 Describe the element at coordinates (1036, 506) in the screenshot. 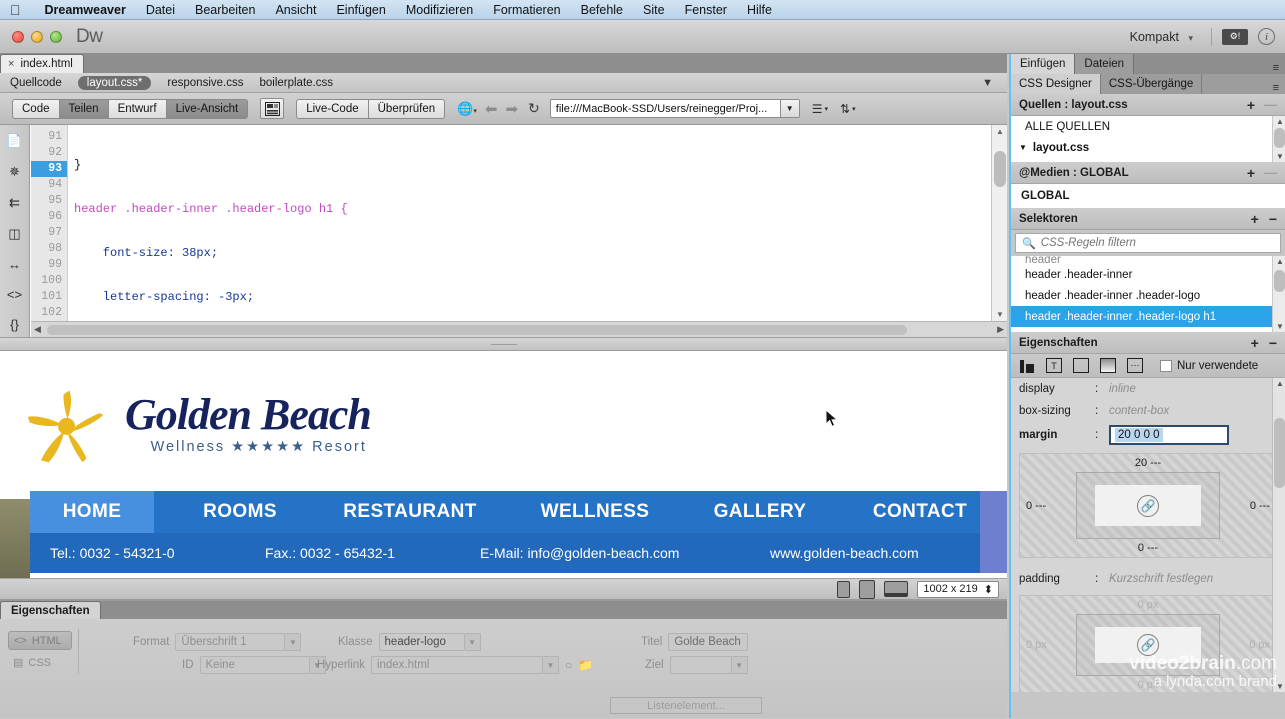

I see `margin-left-value: 0 ---` at that location.